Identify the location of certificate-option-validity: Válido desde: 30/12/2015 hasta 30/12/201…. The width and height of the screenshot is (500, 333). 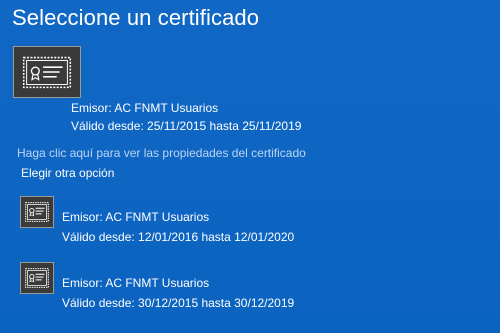
(178, 303).